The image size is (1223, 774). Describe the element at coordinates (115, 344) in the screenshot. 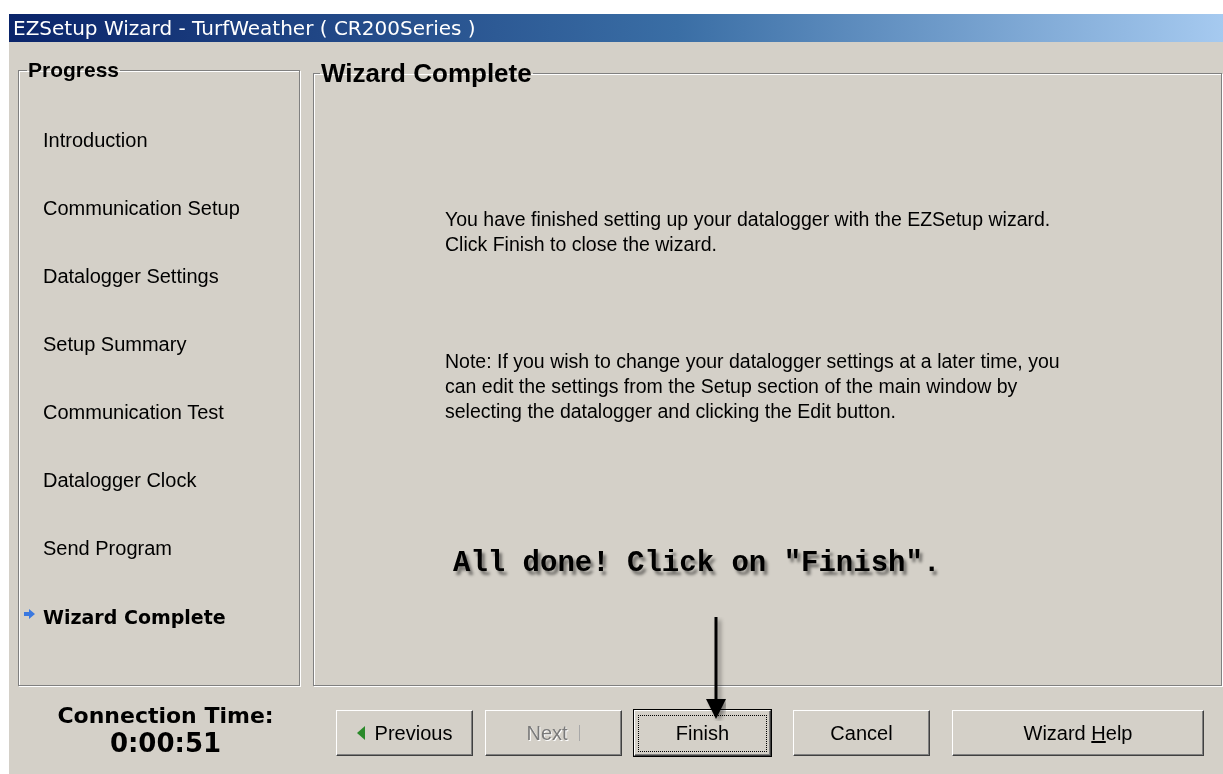

I see `step-item: Setup Summary` at that location.